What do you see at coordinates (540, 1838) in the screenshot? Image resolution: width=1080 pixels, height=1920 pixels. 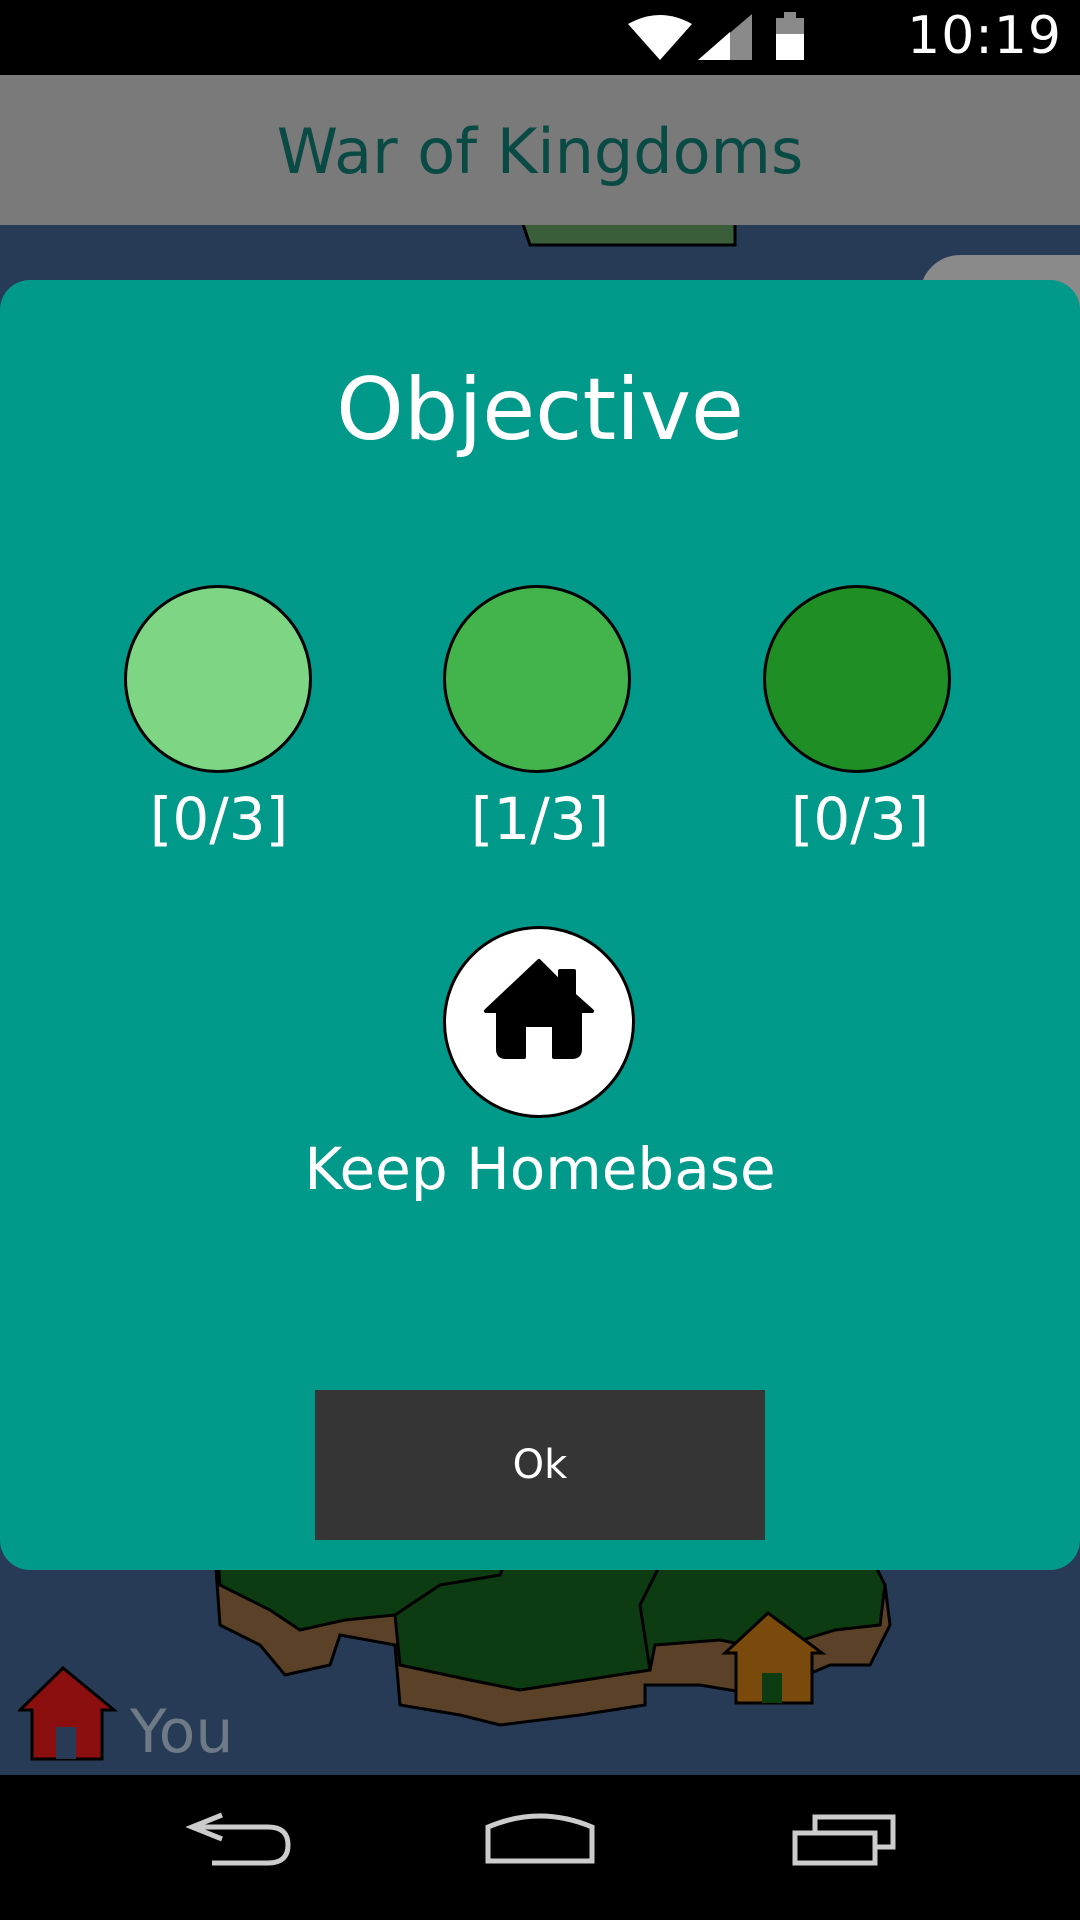 I see `home-nav-icon` at bounding box center [540, 1838].